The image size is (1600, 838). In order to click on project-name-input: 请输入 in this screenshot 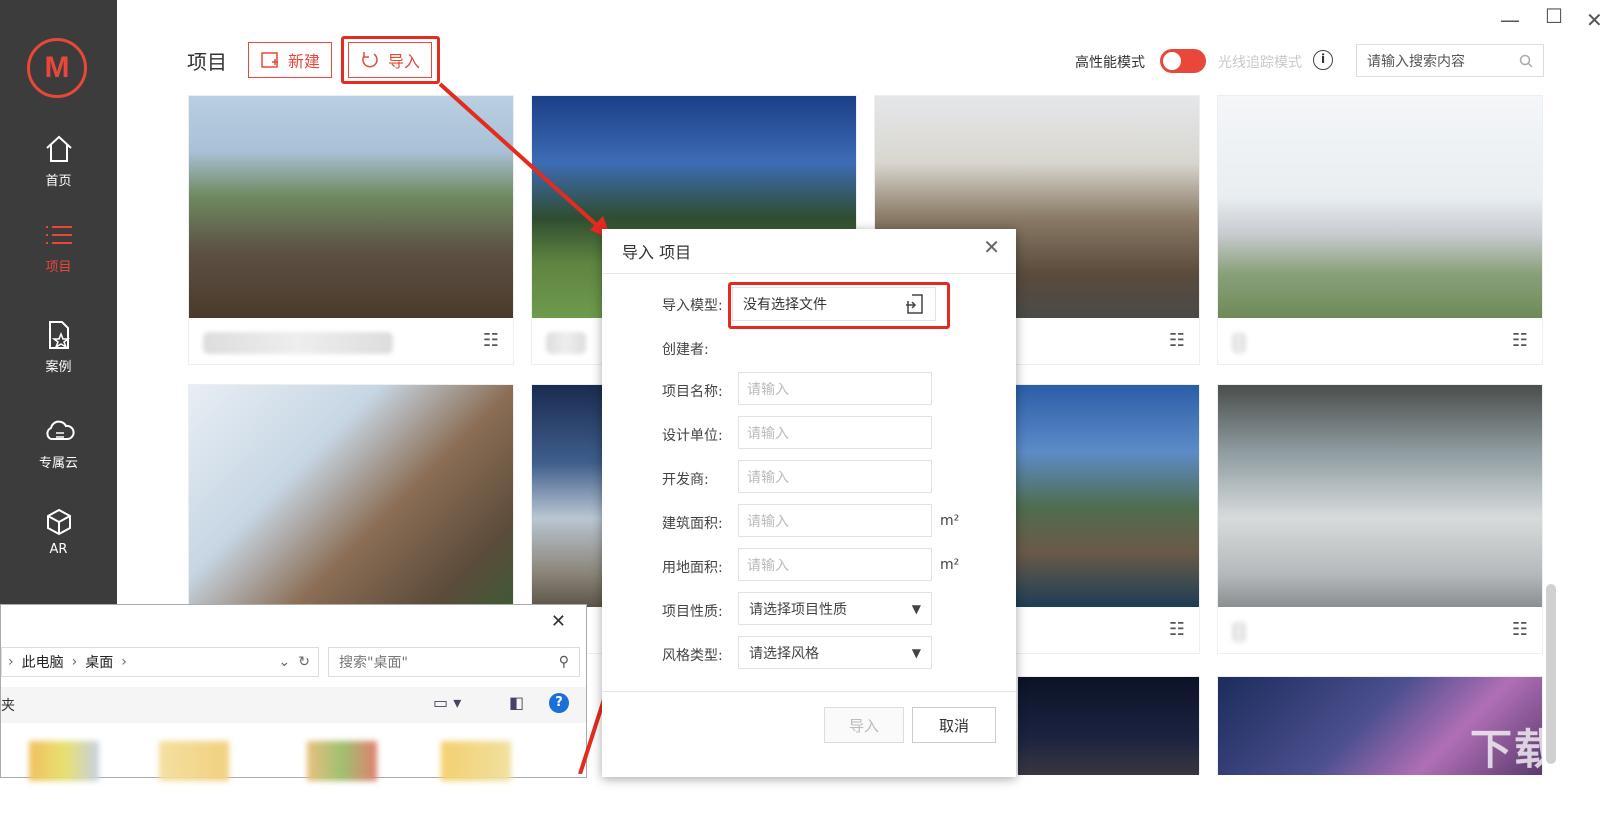, I will do `click(835, 388)`.